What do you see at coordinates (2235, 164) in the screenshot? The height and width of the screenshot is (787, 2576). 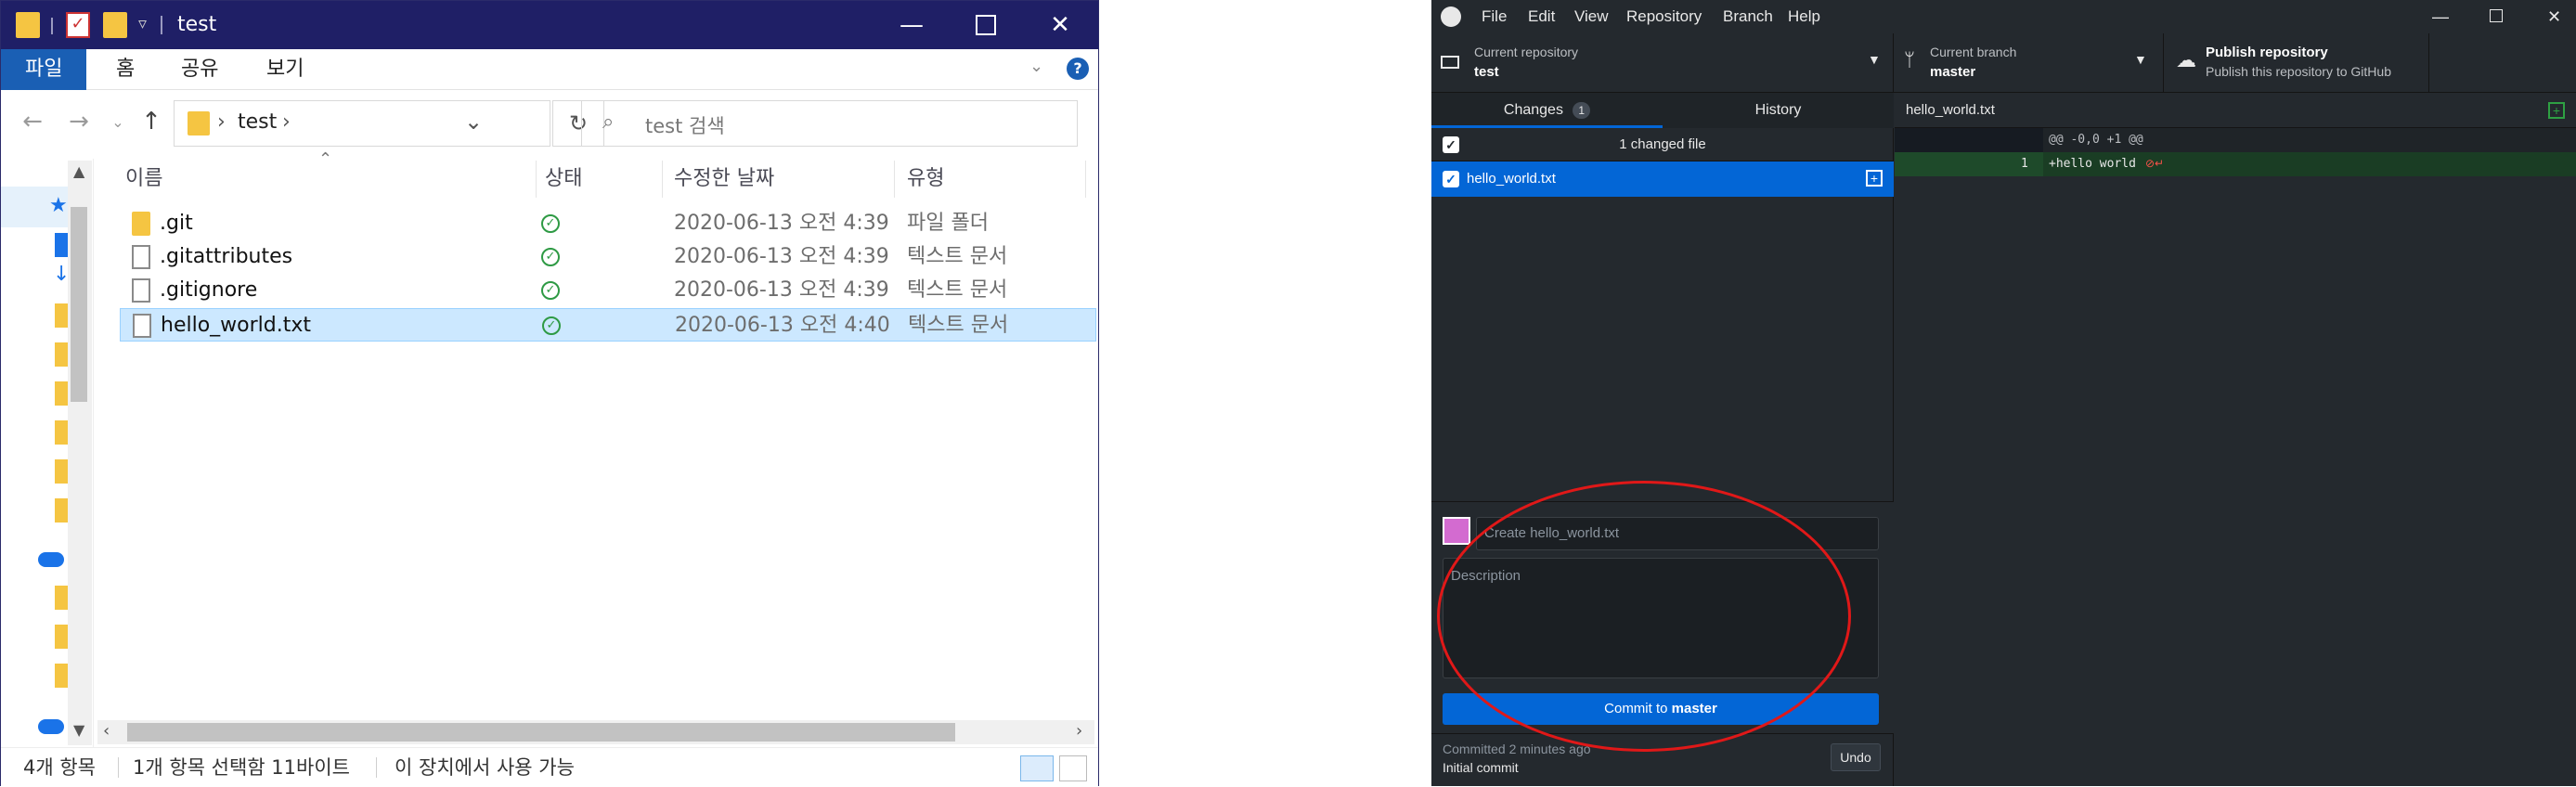 I see `diff-added-line: 1 +hello world ⊘↵` at bounding box center [2235, 164].